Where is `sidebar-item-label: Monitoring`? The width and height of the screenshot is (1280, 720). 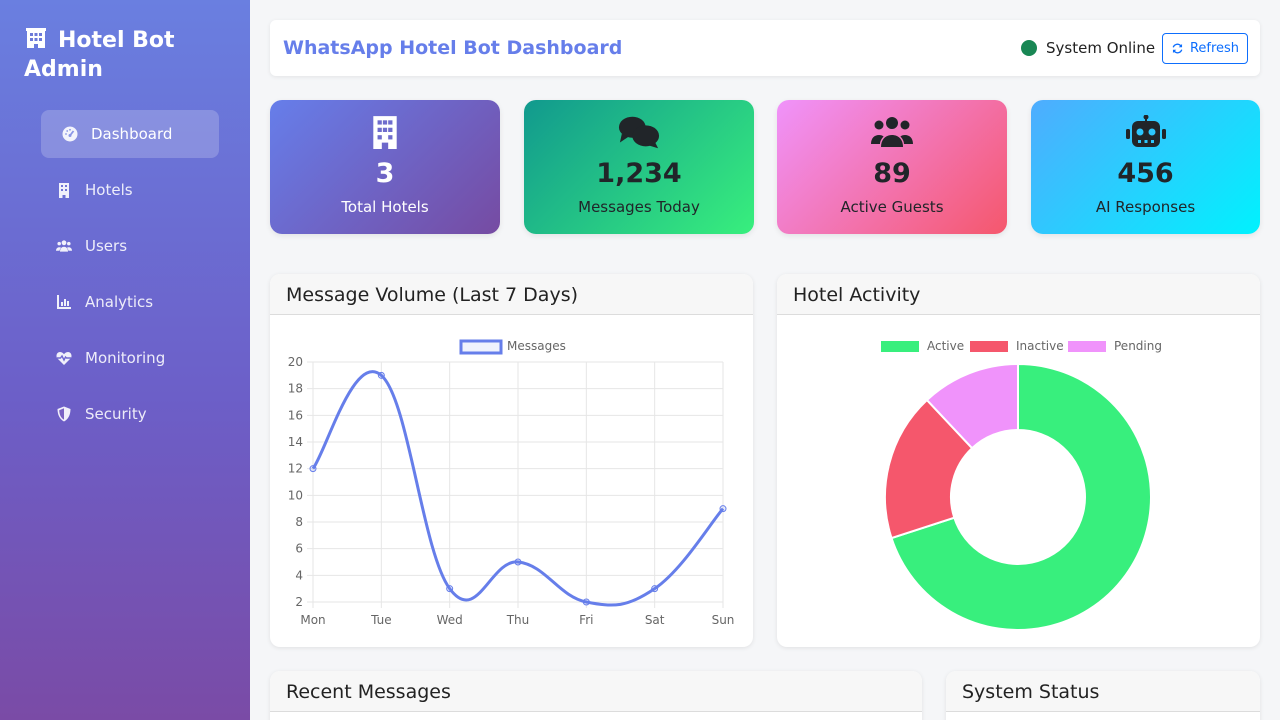 sidebar-item-label: Monitoring is located at coordinates (125, 358).